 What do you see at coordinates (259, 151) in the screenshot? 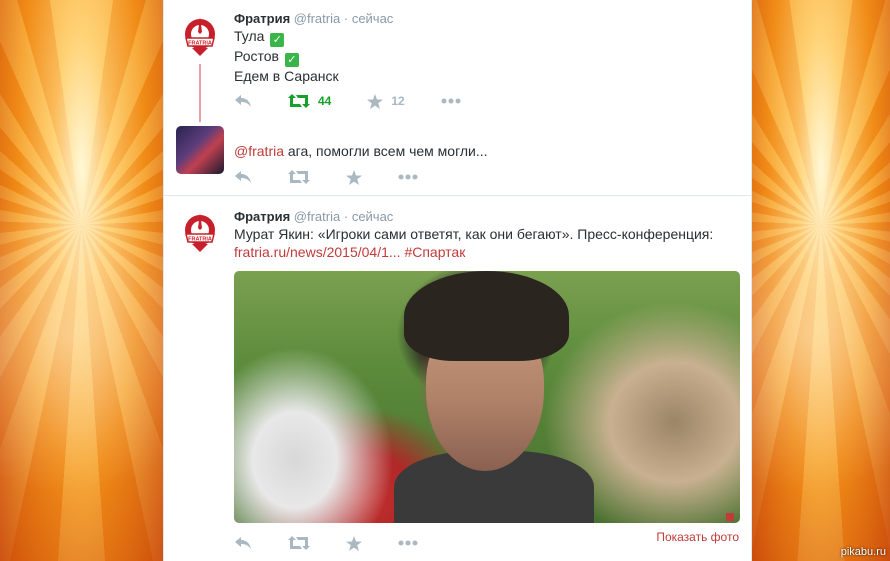
I see `mention-link: @fratria` at bounding box center [259, 151].